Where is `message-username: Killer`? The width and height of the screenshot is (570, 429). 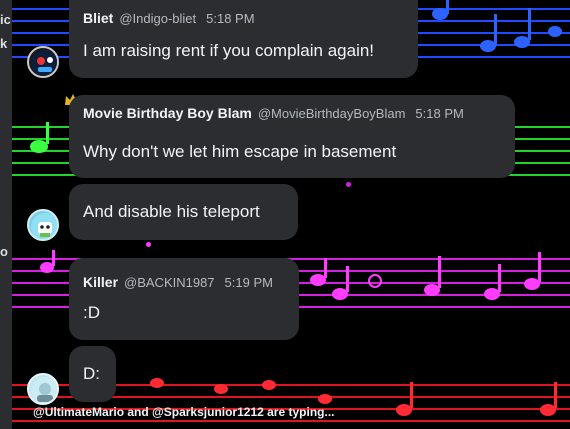
message-username: Killer is located at coordinates (100, 282).